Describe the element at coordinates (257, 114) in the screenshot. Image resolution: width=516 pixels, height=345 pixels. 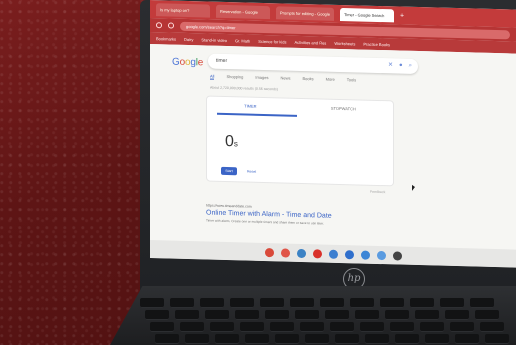
I see `timer-tab-indicator` at that location.